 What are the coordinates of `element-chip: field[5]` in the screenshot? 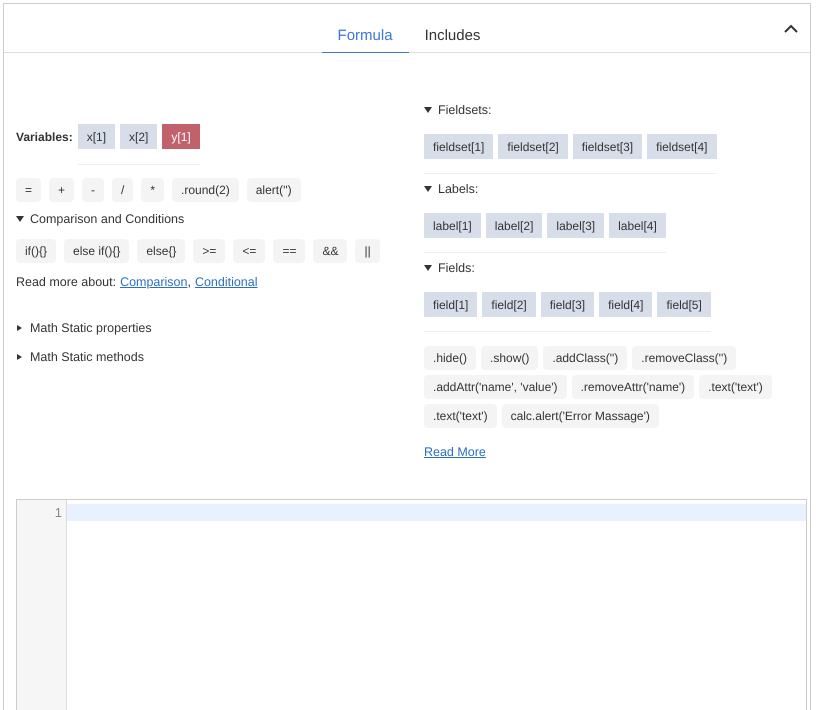 It's located at (684, 304).